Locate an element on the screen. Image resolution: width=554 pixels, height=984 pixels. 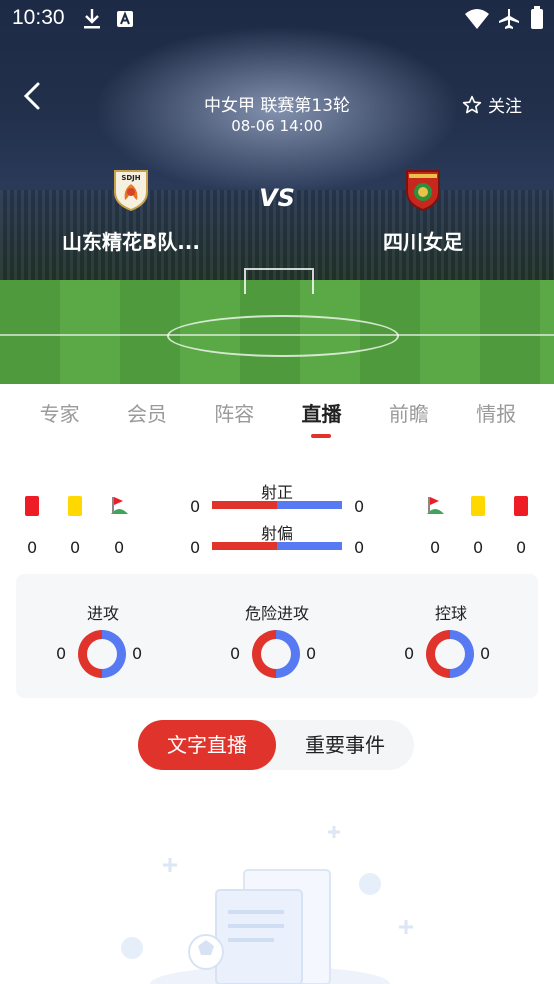
tab-intel: 情报 is located at coordinates (495, 420).